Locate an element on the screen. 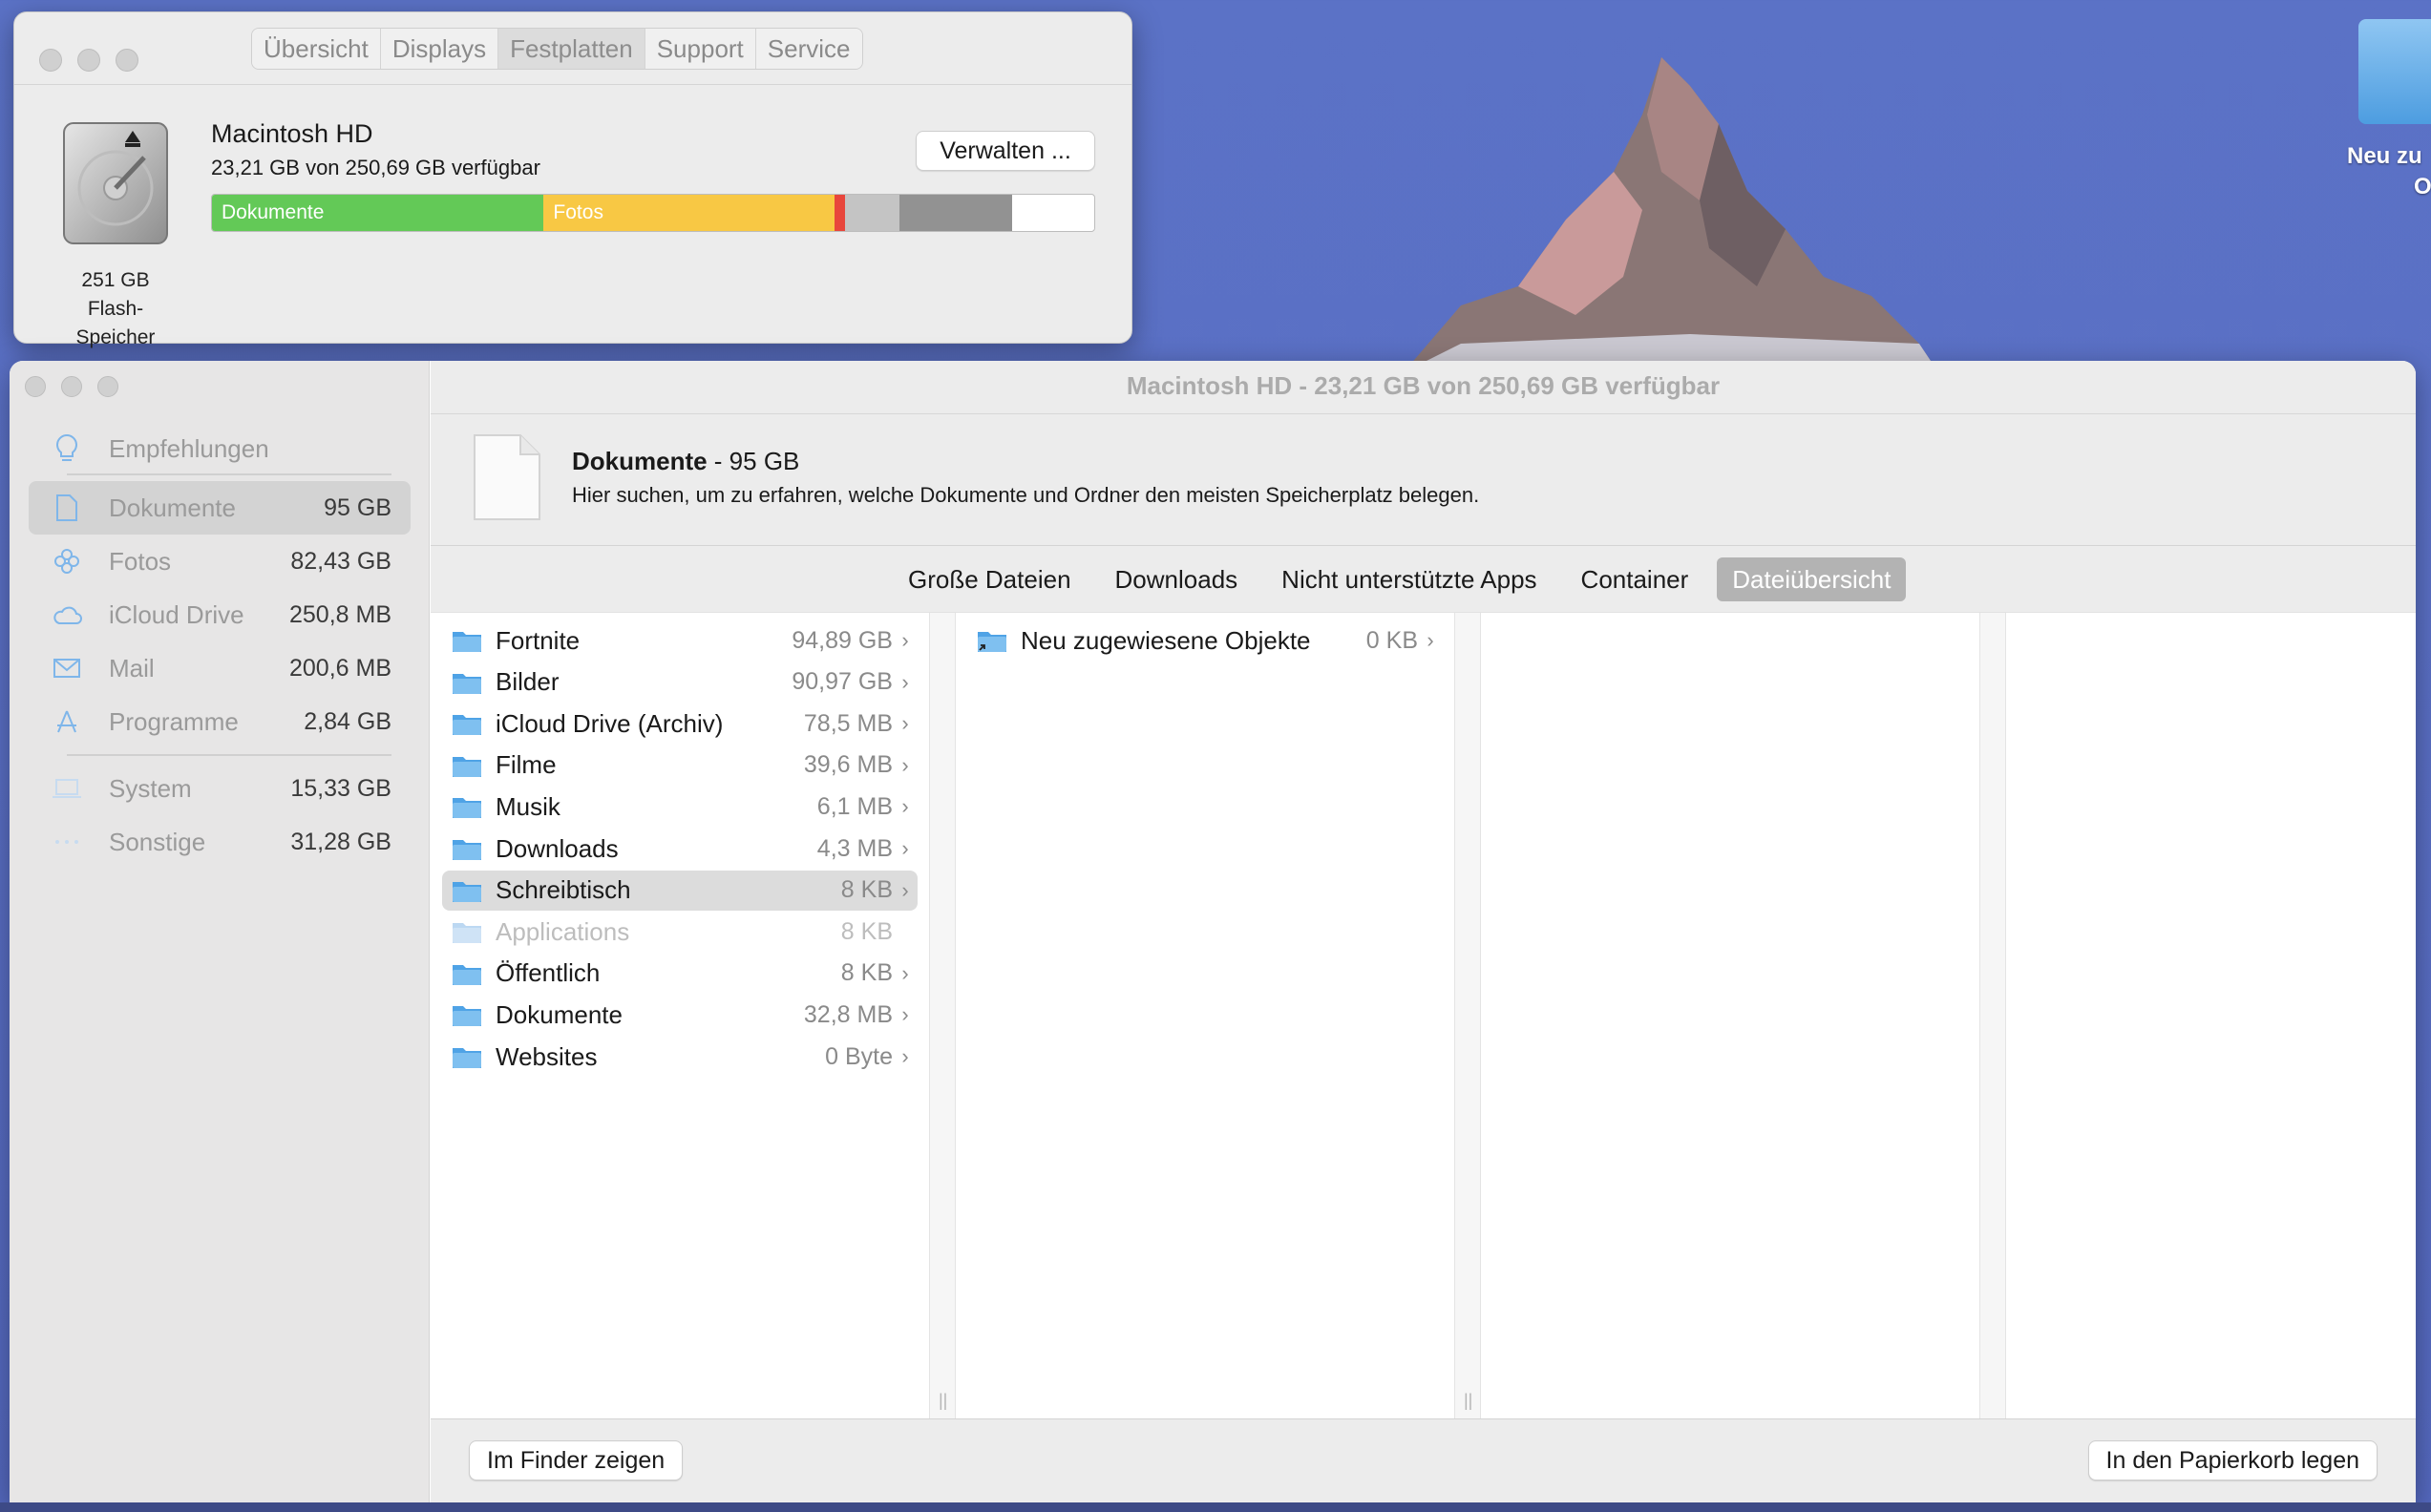  list-item: Filme 39,6 MB › is located at coordinates (680, 766).